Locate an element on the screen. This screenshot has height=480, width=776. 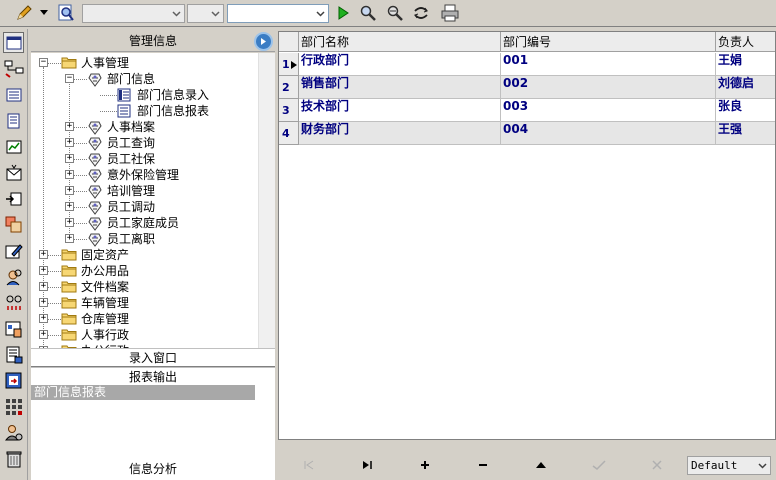
cell-manager: 王娟 is located at coordinates (745, 64).